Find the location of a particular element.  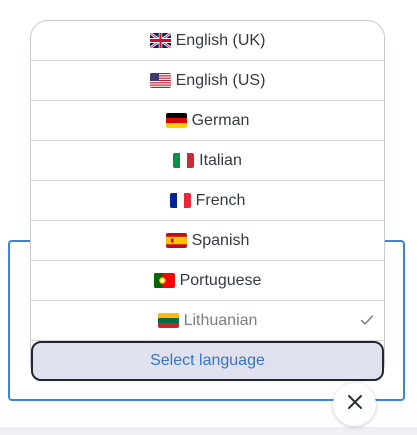

germany-flag-icon is located at coordinates (176, 120).